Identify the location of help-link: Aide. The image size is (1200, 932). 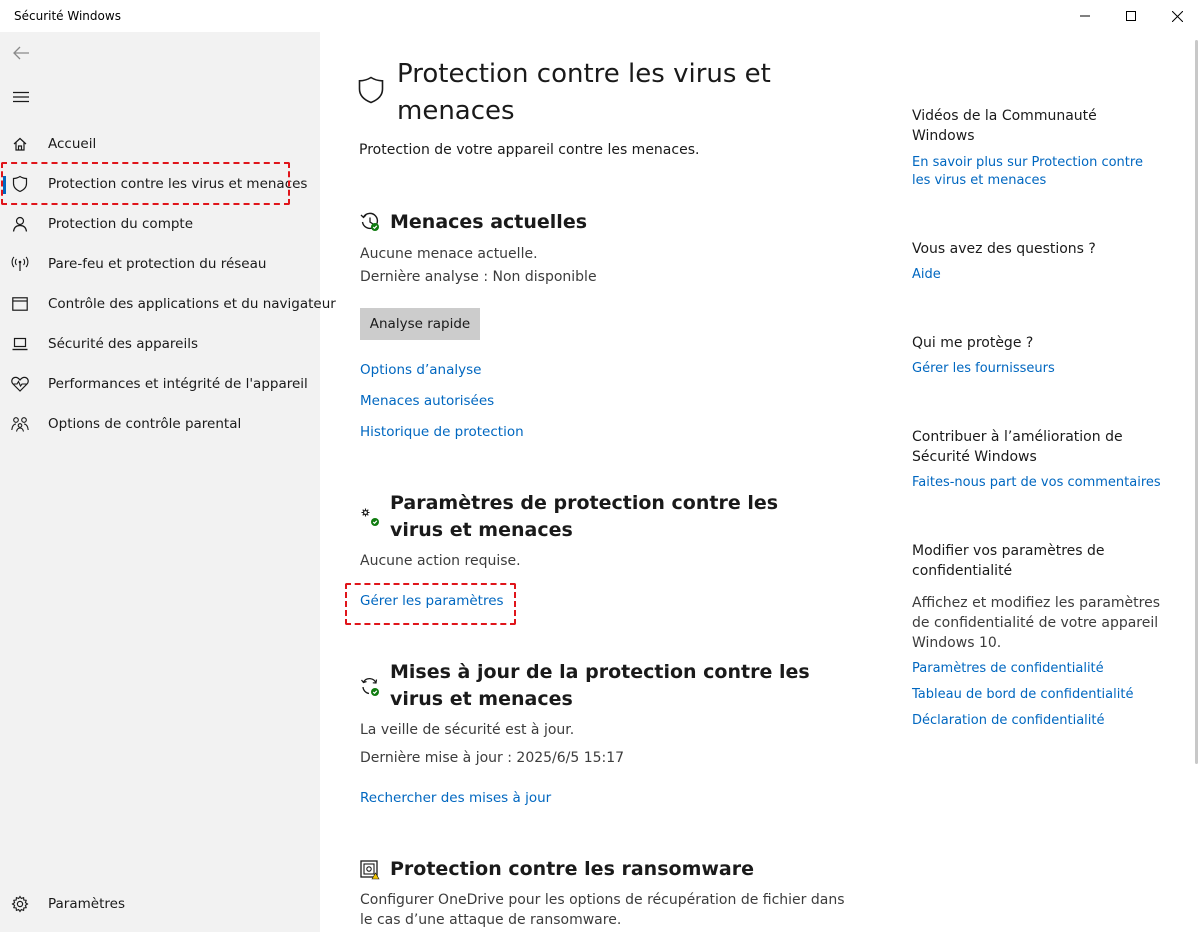
(1037, 275).